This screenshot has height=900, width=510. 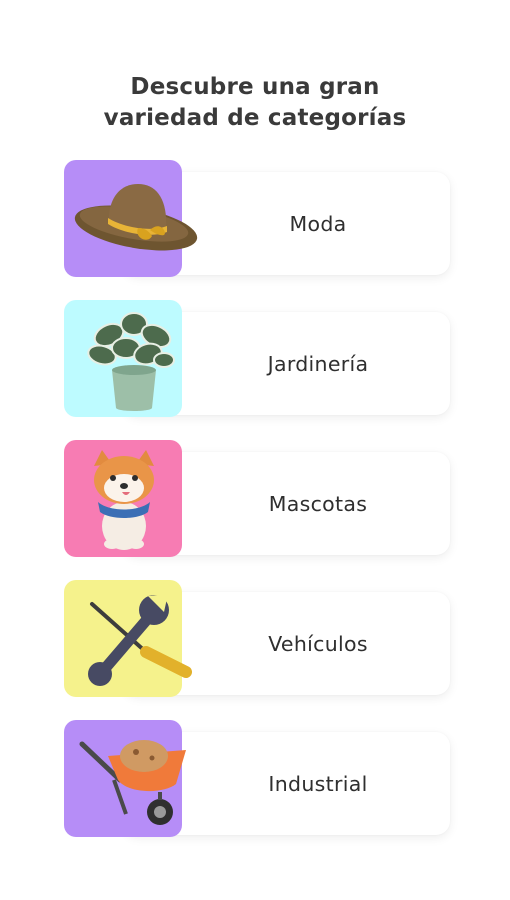 I want to click on category-tile-mascotas, so click(x=123, y=498).